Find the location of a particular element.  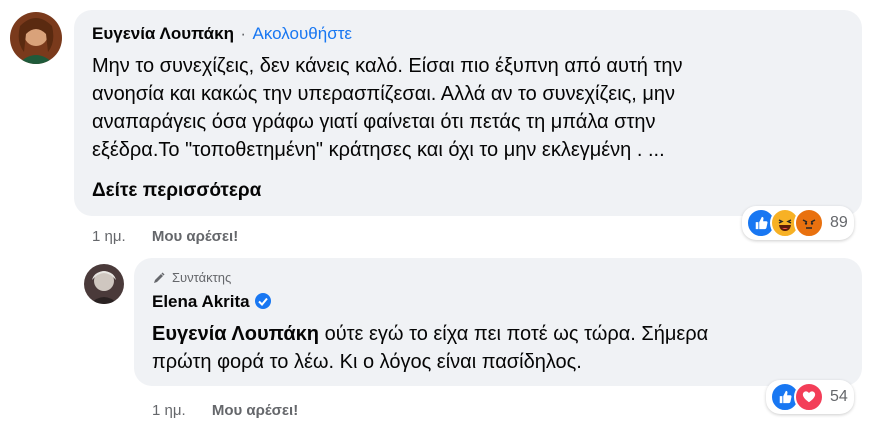

author-badge: Συντάκτης is located at coordinates (191, 277).